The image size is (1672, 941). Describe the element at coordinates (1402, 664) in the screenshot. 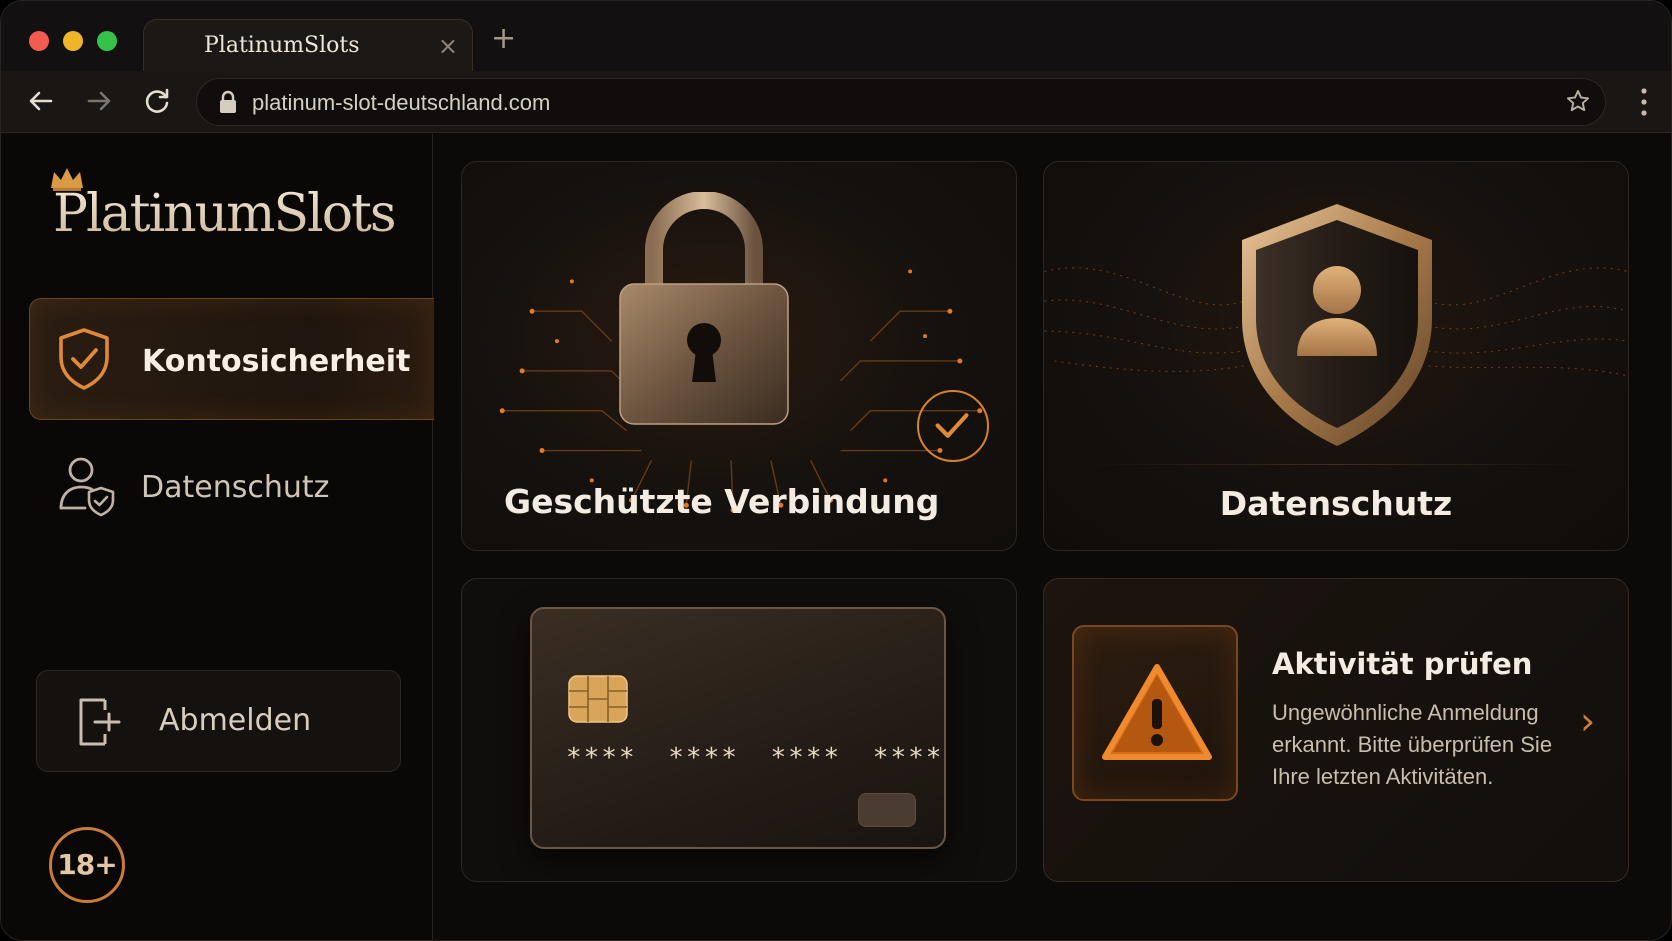

I see `activity-title: Aktivität prüfen` at that location.